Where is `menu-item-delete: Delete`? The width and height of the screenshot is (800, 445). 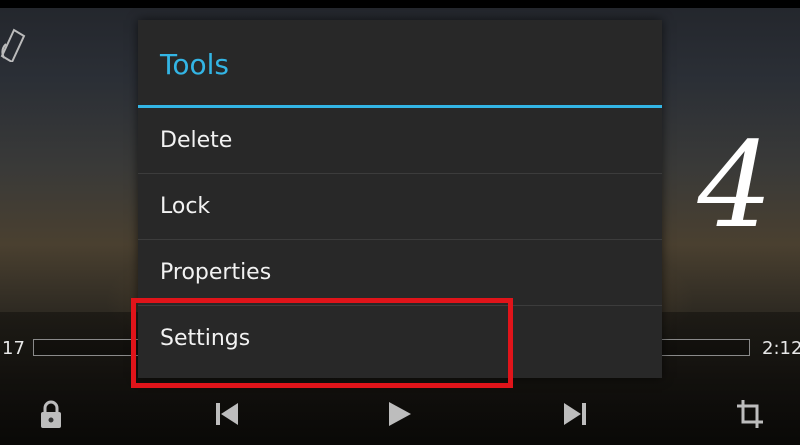 menu-item-delete: Delete is located at coordinates (400, 141).